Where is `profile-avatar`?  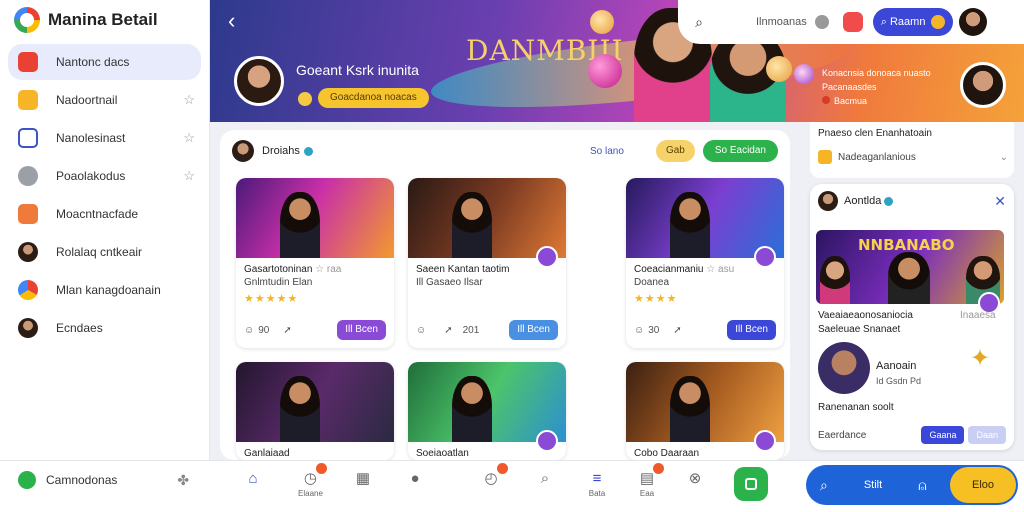 profile-avatar is located at coordinates (844, 368).